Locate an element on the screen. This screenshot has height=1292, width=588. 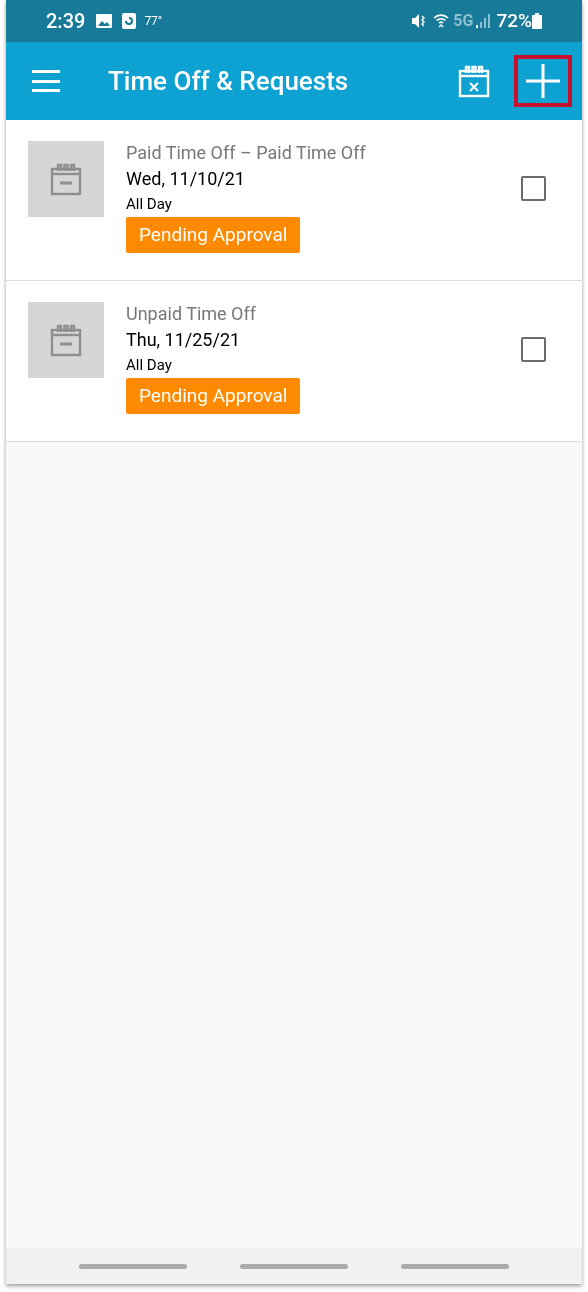
request-type: Unpaid Time Off is located at coordinates (191, 314).